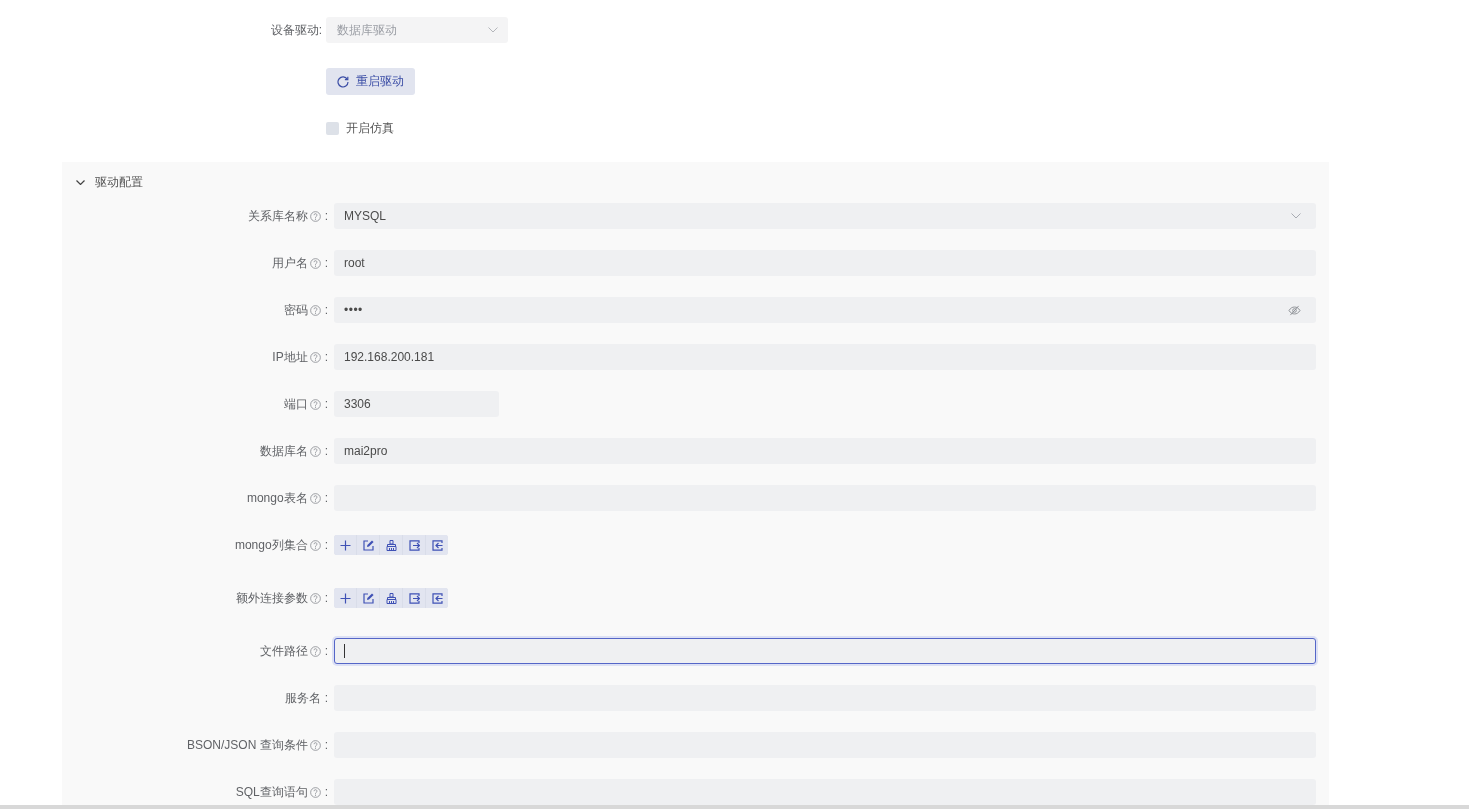  What do you see at coordinates (271, 792) in the screenshot?
I see `field-label: SQL查询语句` at bounding box center [271, 792].